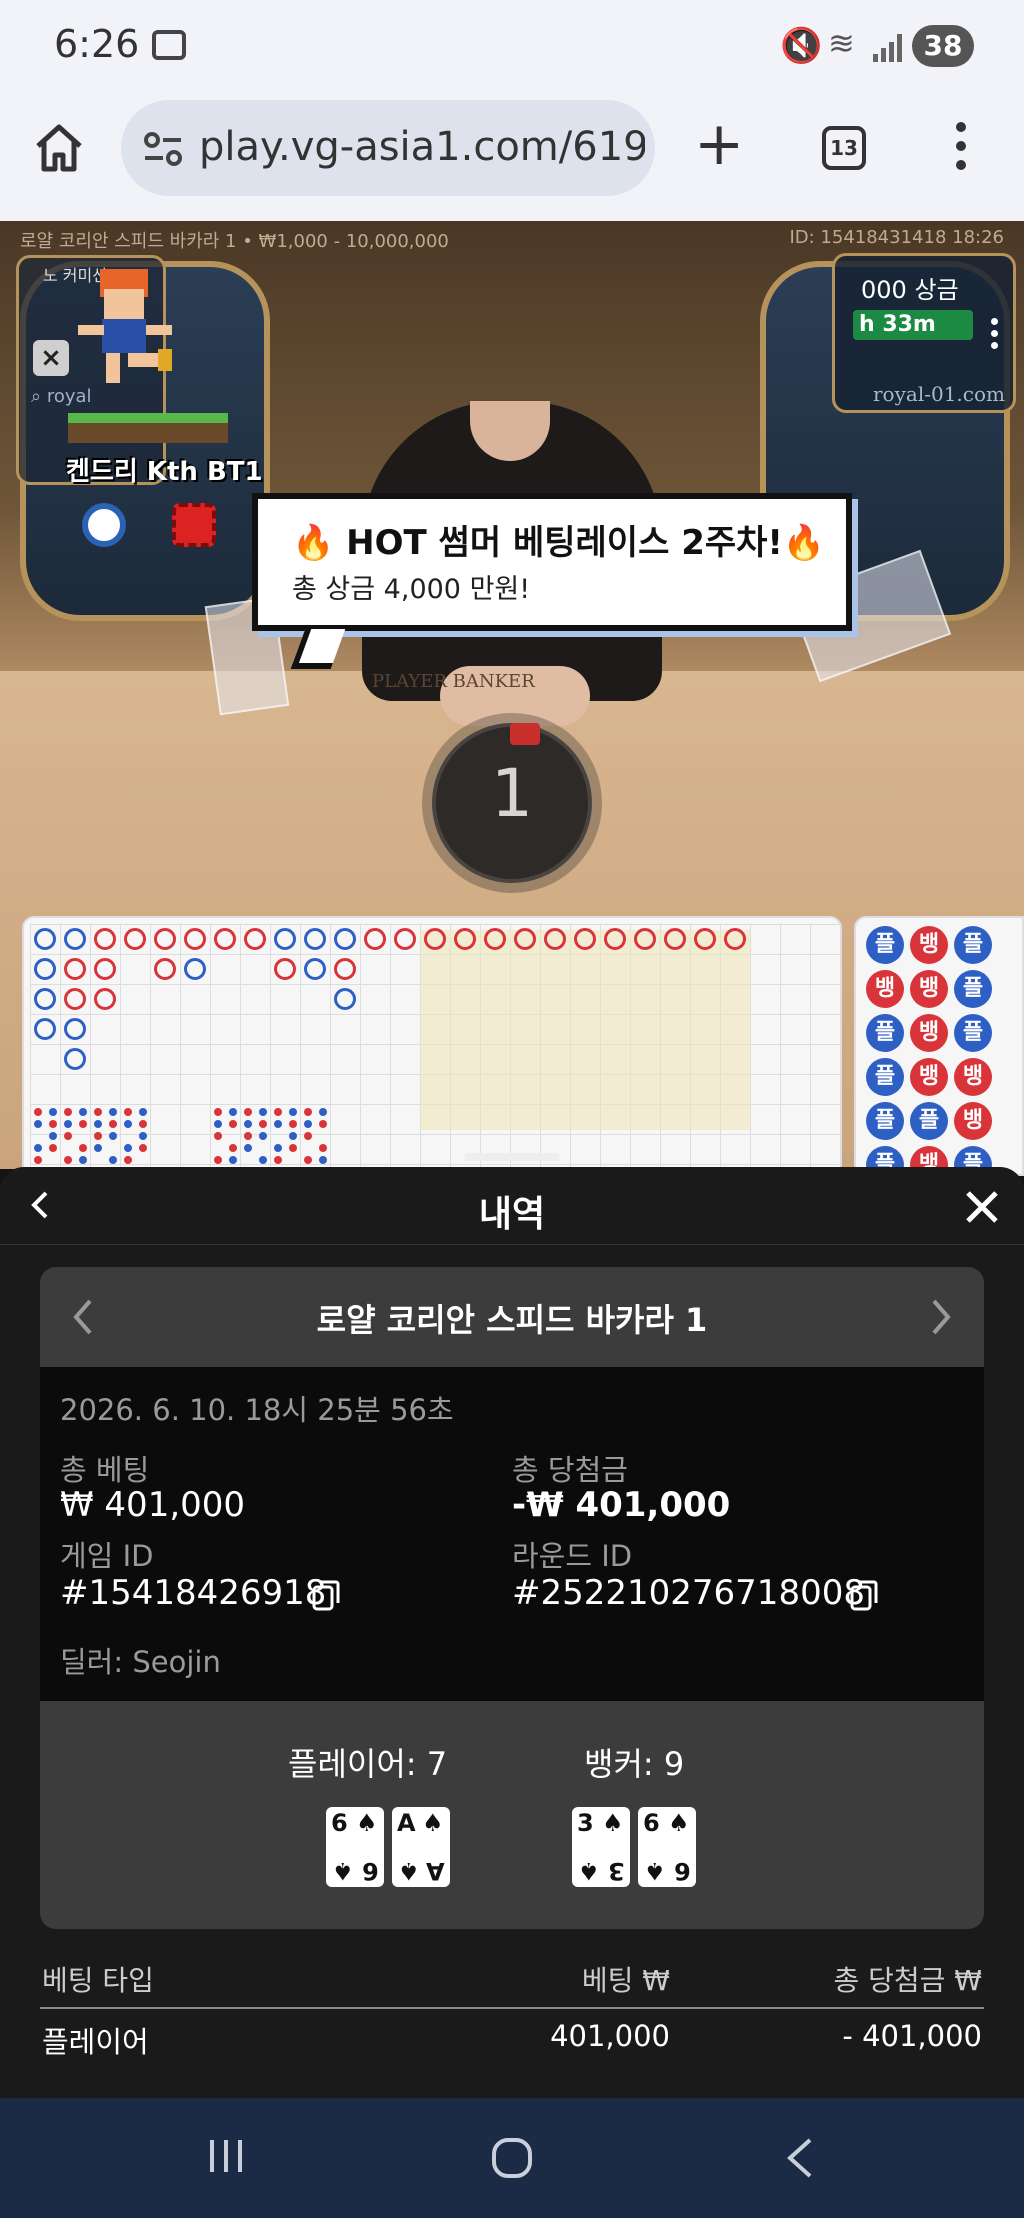 The image size is (1024, 2218). I want to click on roadmap-scoreboard, so click(432, 1046).